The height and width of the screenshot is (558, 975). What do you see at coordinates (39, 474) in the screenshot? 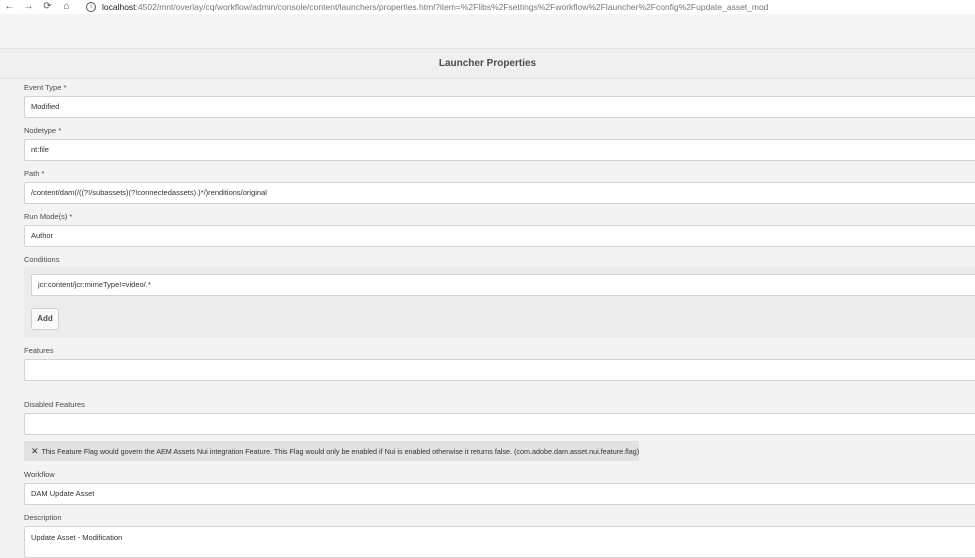
I see `workflow-label: Workflow` at bounding box center [39, 474].